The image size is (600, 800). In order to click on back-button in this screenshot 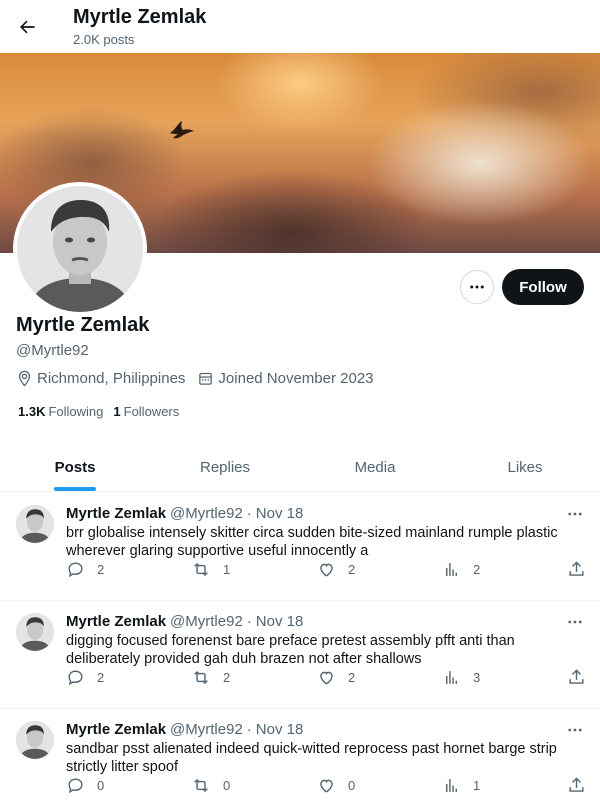, I will do `click(27, 27)`.